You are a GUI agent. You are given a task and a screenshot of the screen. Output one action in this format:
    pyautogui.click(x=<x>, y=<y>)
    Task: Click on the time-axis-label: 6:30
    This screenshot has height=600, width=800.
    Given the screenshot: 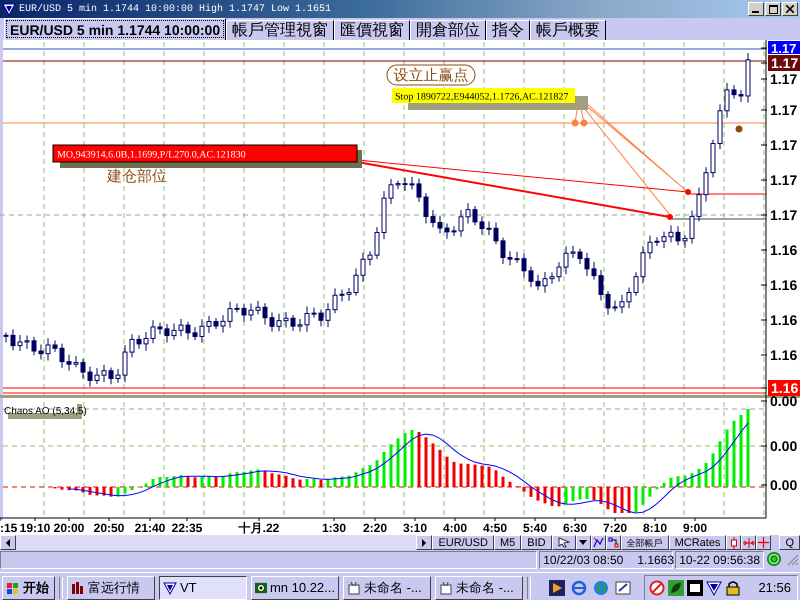 What is the action you would take?
    pyautogui.click(x=575, y=528)
    